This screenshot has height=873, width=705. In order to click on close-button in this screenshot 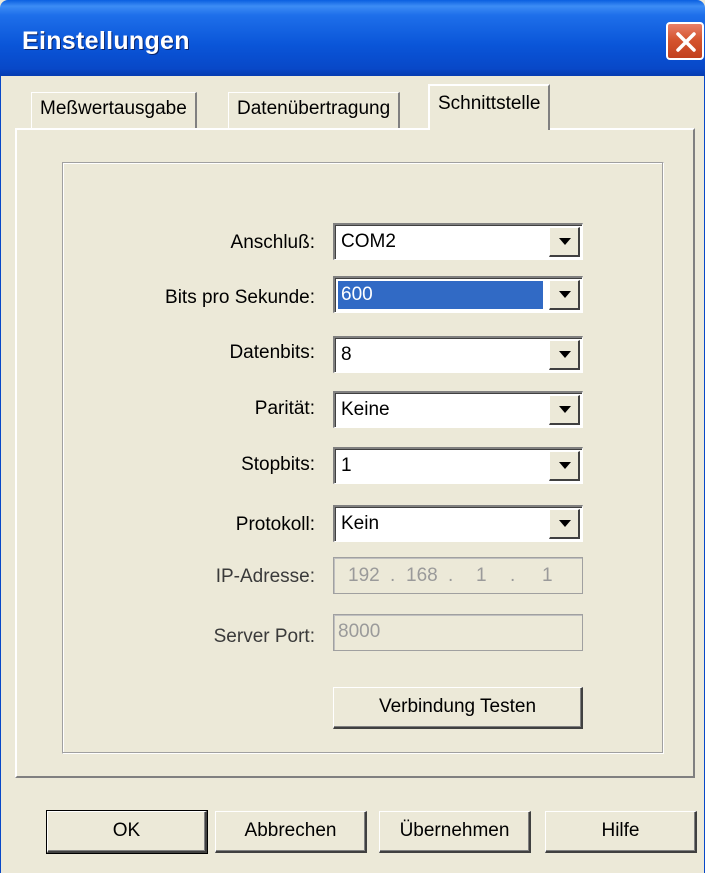, I will do `click(685, 41)`.